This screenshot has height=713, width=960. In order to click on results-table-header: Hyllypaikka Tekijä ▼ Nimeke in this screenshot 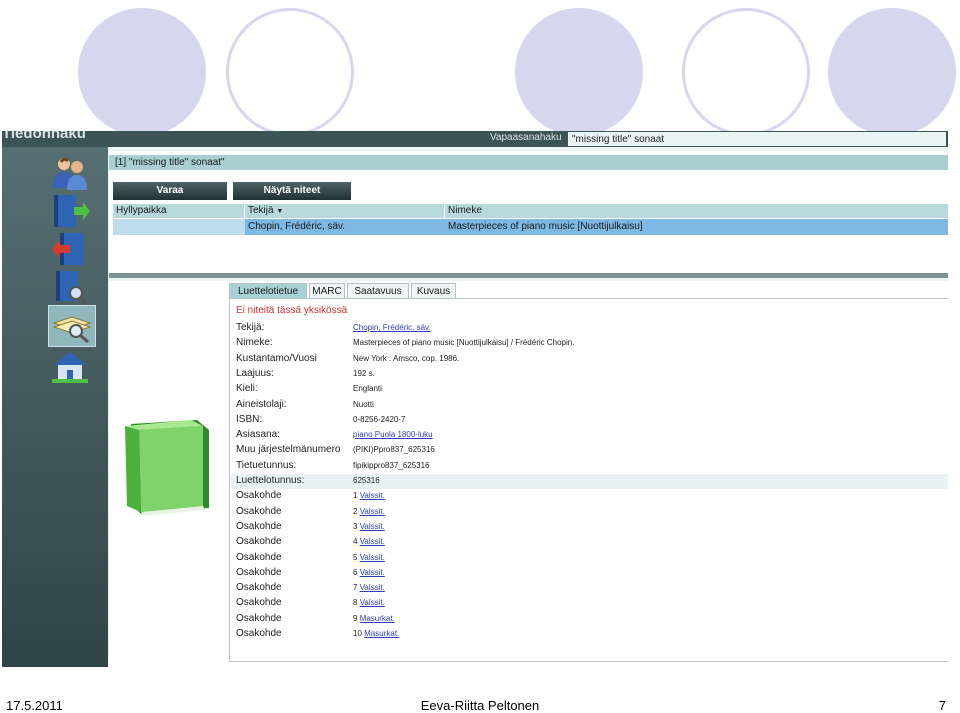, I will do `click(530, 211)`.